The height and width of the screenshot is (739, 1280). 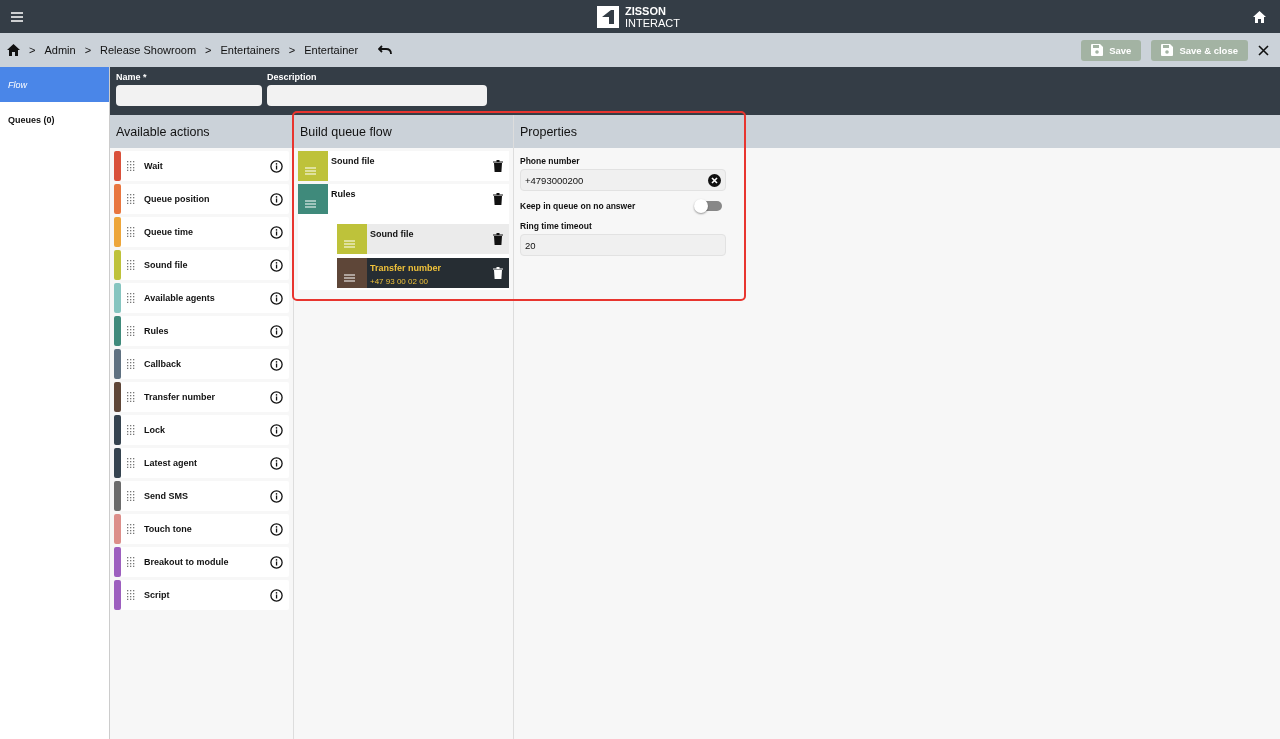 What do you see at coordinates (608, 16) in the screenshot?
I see `logo-icon` at bounding box center [608, 16].